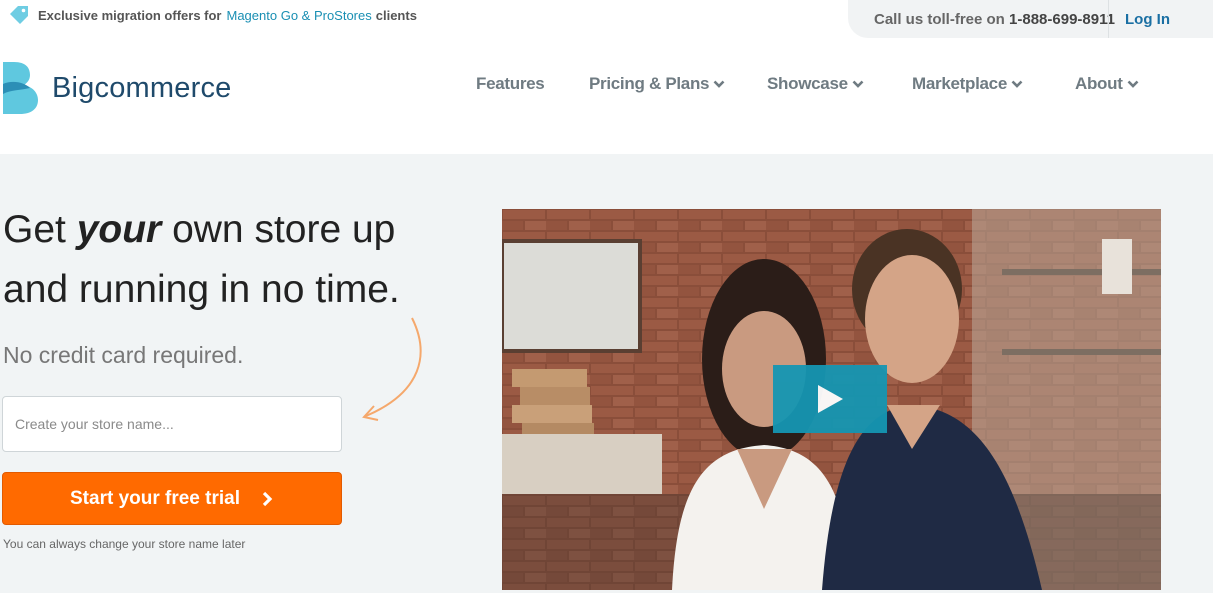 The image size is (1213, 593). Describe the element at coordinates (392, 369) in the screenshot. I see `curved-arrow-icon` at that location.